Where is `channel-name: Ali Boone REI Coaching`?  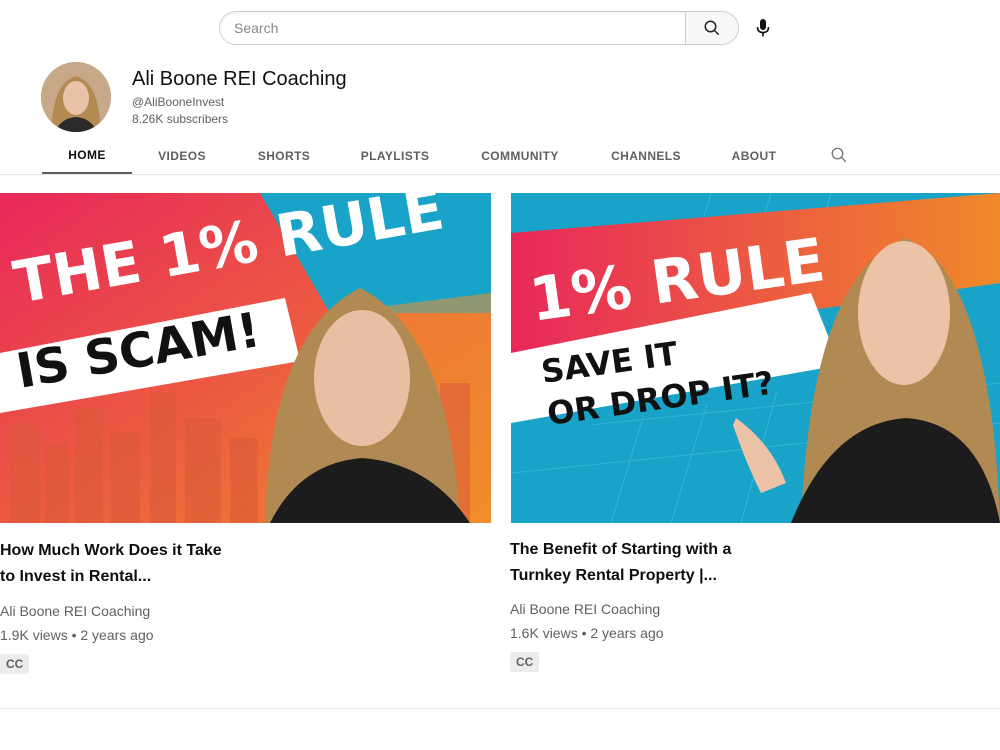 channel-name: Ali Boone REI Coaching is located at coordinates (239, 79).